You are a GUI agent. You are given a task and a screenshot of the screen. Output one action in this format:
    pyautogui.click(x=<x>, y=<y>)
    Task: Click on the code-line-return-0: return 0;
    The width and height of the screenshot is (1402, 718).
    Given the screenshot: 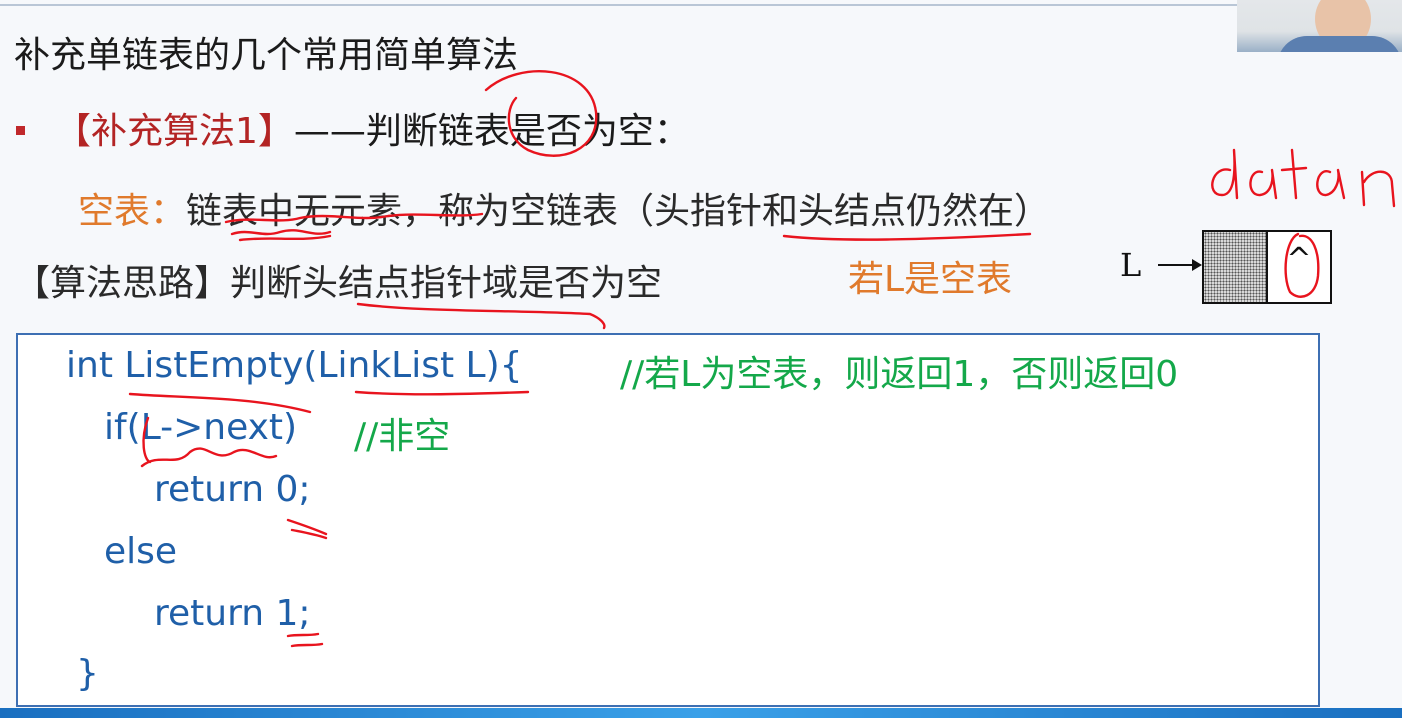 What is the action you would take?
    pyautogui.click(x=232, y=489)
    